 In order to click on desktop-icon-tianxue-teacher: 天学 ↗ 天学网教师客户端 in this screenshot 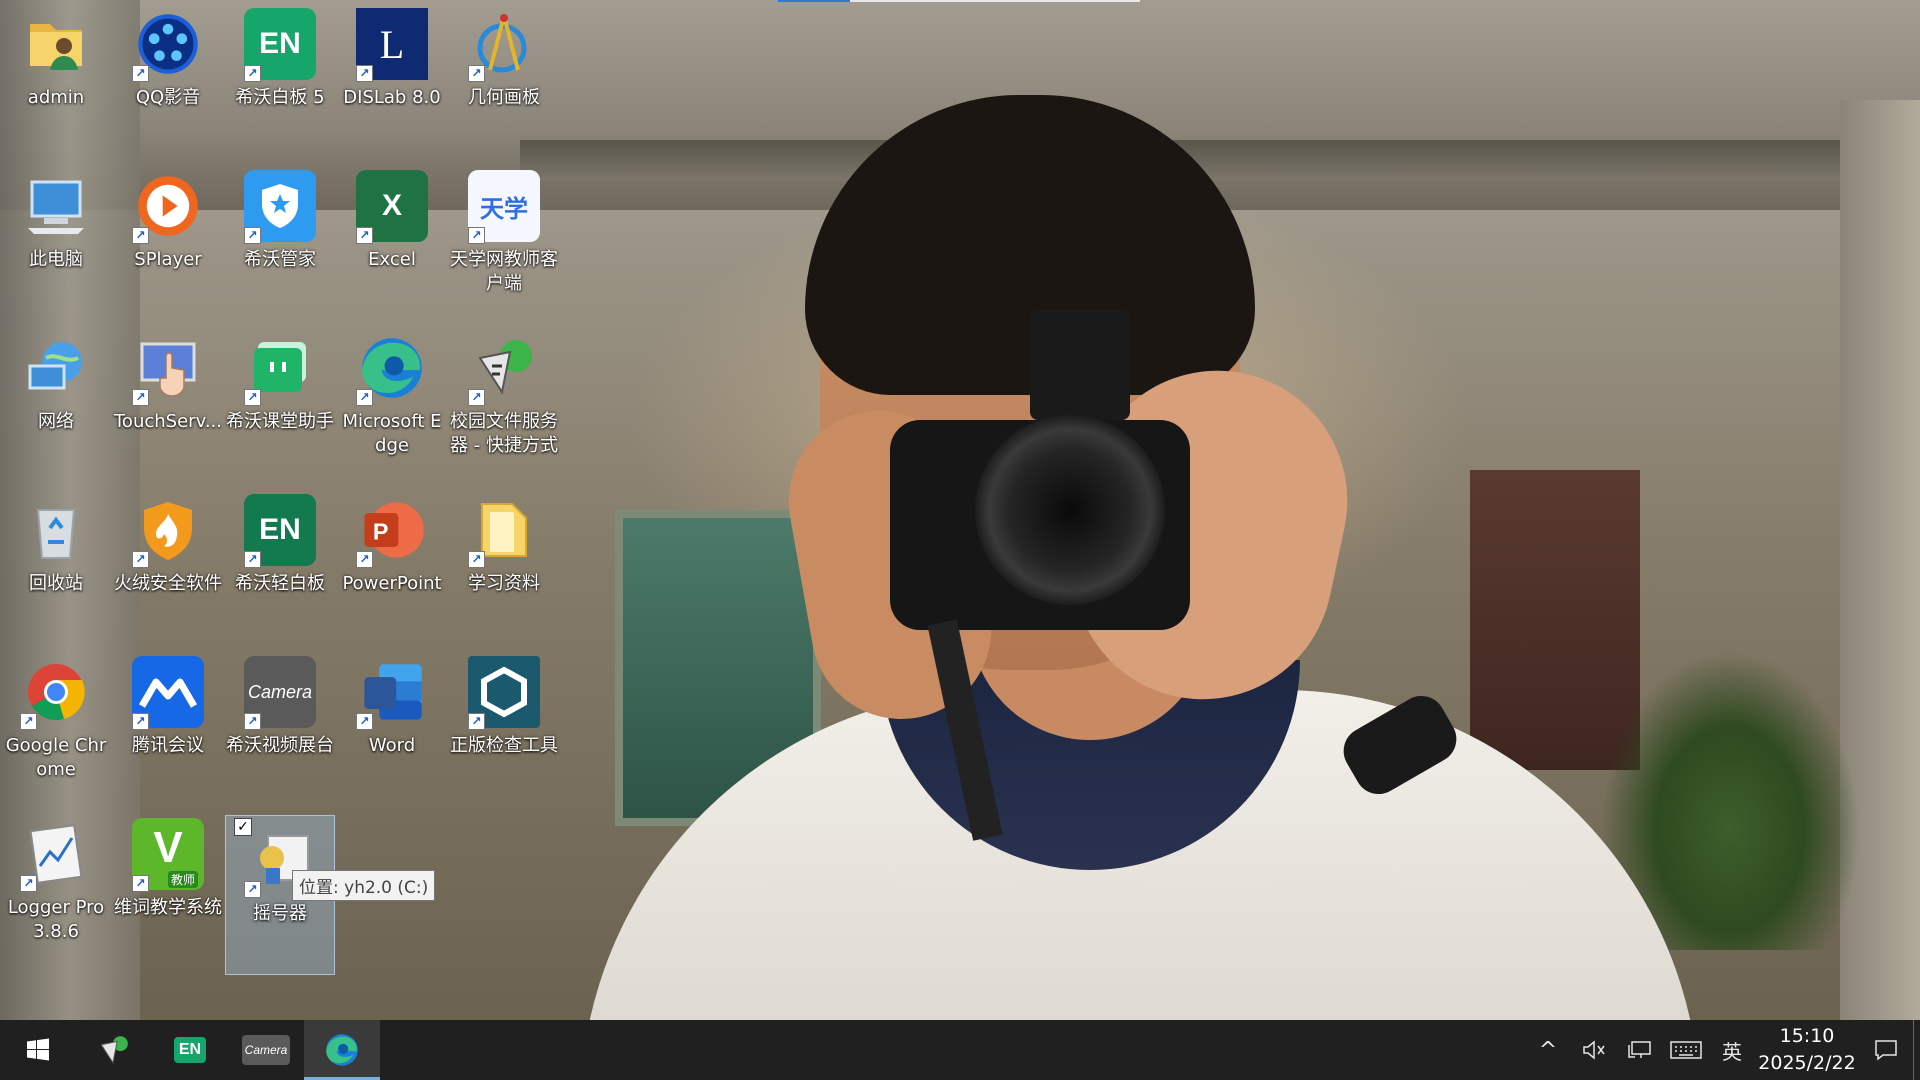, I will do `click(504, 242)`.